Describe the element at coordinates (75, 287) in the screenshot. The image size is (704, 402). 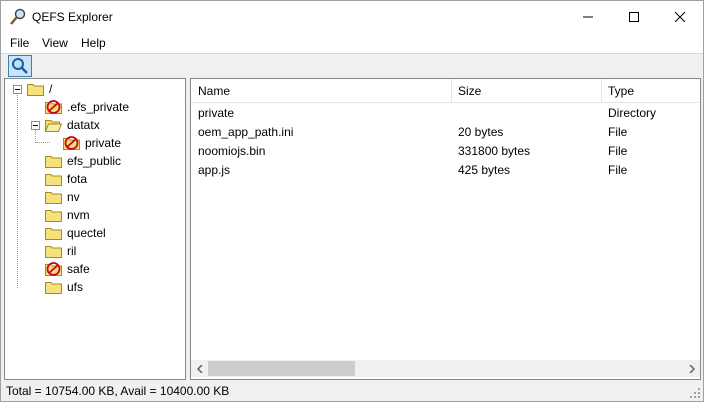
I see `tree-item-label: ufs` at that location.